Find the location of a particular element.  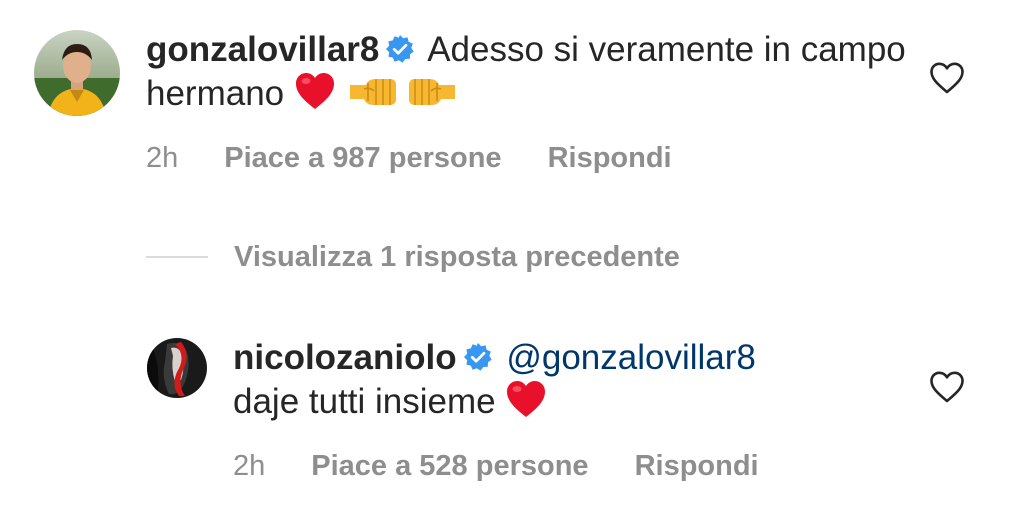

reply-button: Rispondi is located at coordinates (697, 466).